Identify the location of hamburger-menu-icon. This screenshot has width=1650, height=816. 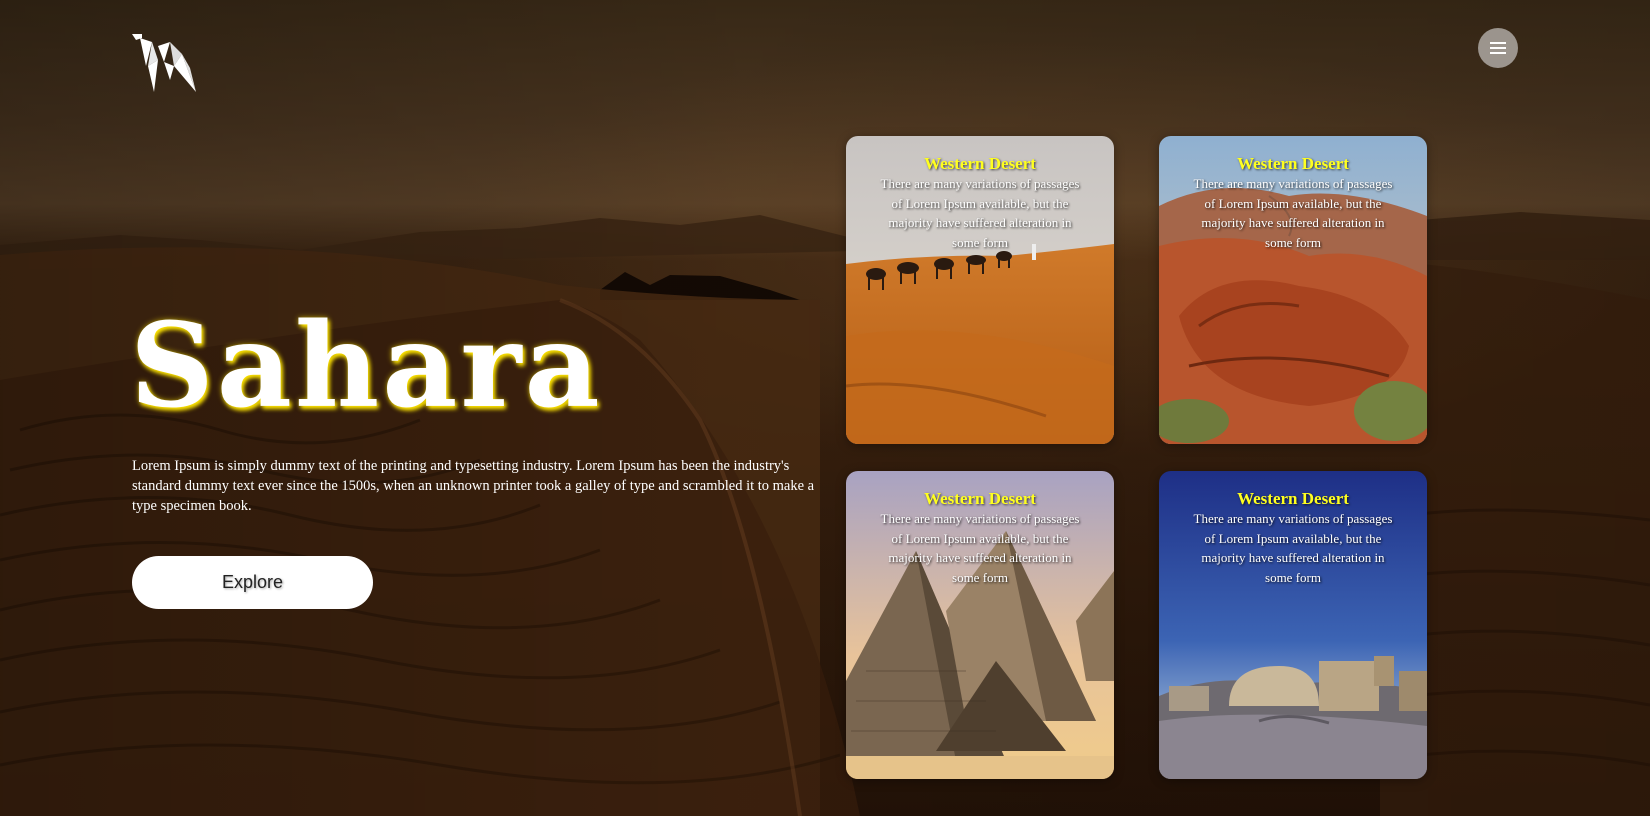
(1498, 48).